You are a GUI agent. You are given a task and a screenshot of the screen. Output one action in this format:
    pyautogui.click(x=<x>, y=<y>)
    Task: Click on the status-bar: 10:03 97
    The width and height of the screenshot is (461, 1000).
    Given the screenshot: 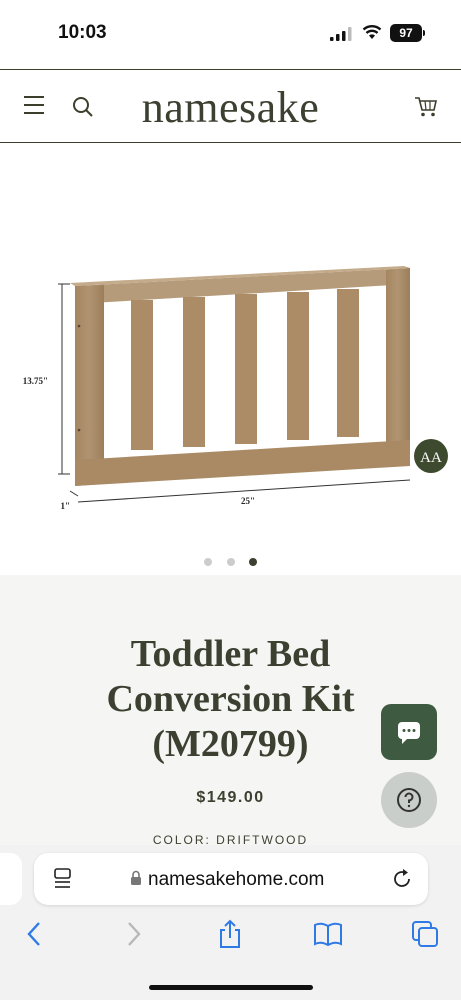 What is the action you would take?
    pyautogui.click(x=230, y=34)
    